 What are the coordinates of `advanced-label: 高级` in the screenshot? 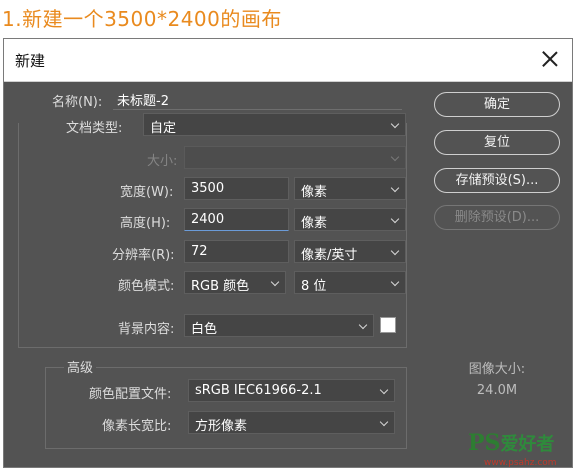 It's located at (80, 366).